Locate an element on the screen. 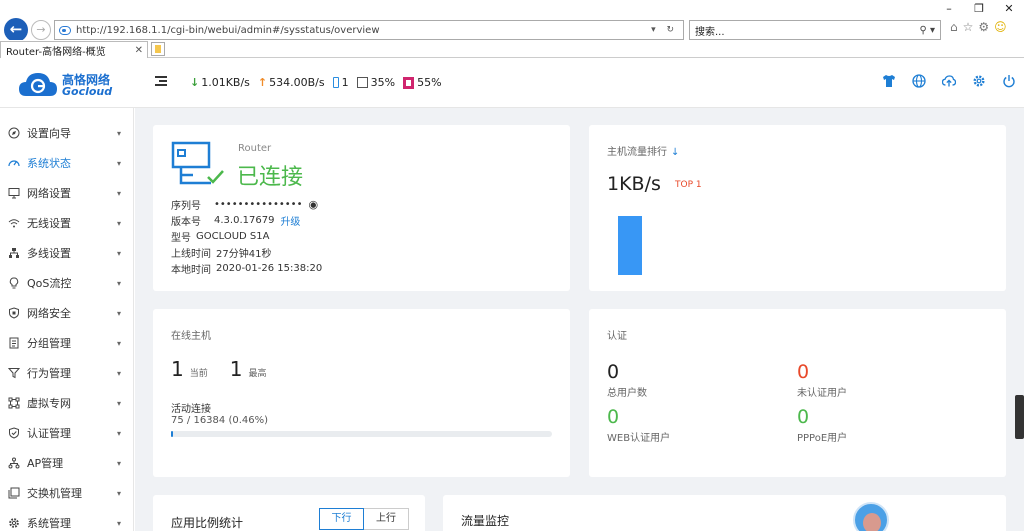  chevron-down-icon: ▾ is located at coordinates (118, 523).